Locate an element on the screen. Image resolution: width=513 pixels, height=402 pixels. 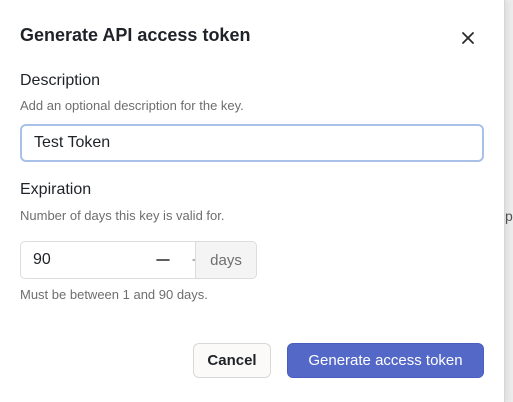
close-button is located at coordinates (468, 38).